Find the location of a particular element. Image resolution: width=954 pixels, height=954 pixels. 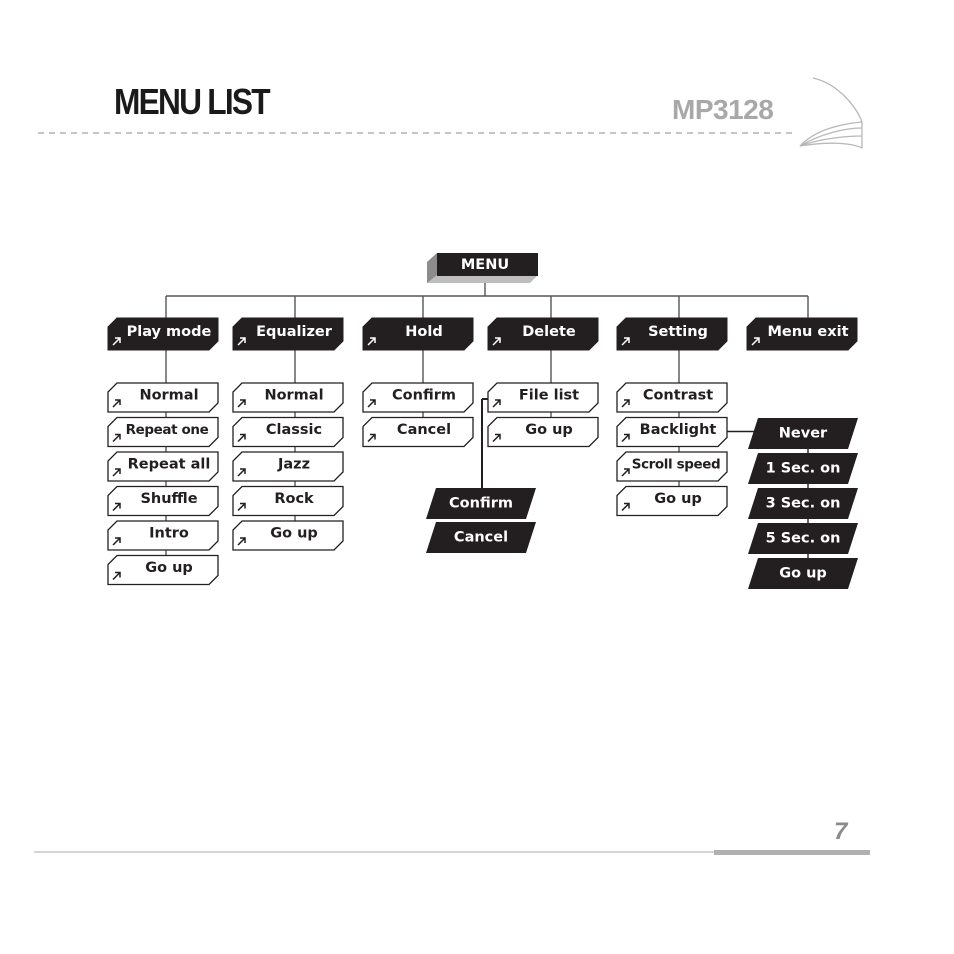

category-equalizer: Equalizer is located at coordinates (288, 334).